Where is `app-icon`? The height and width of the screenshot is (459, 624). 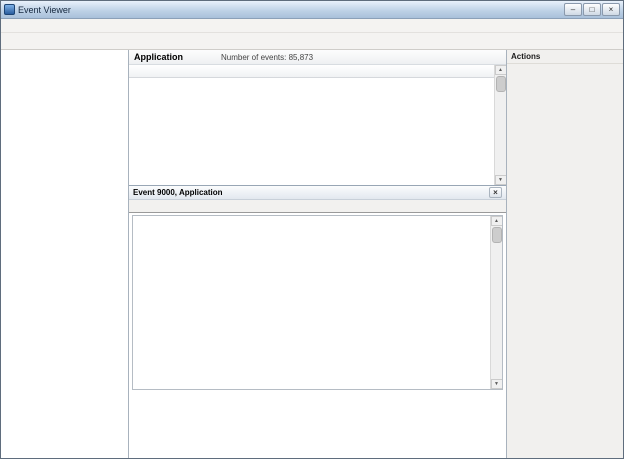
app-icon is located at coordinates (9, 9).